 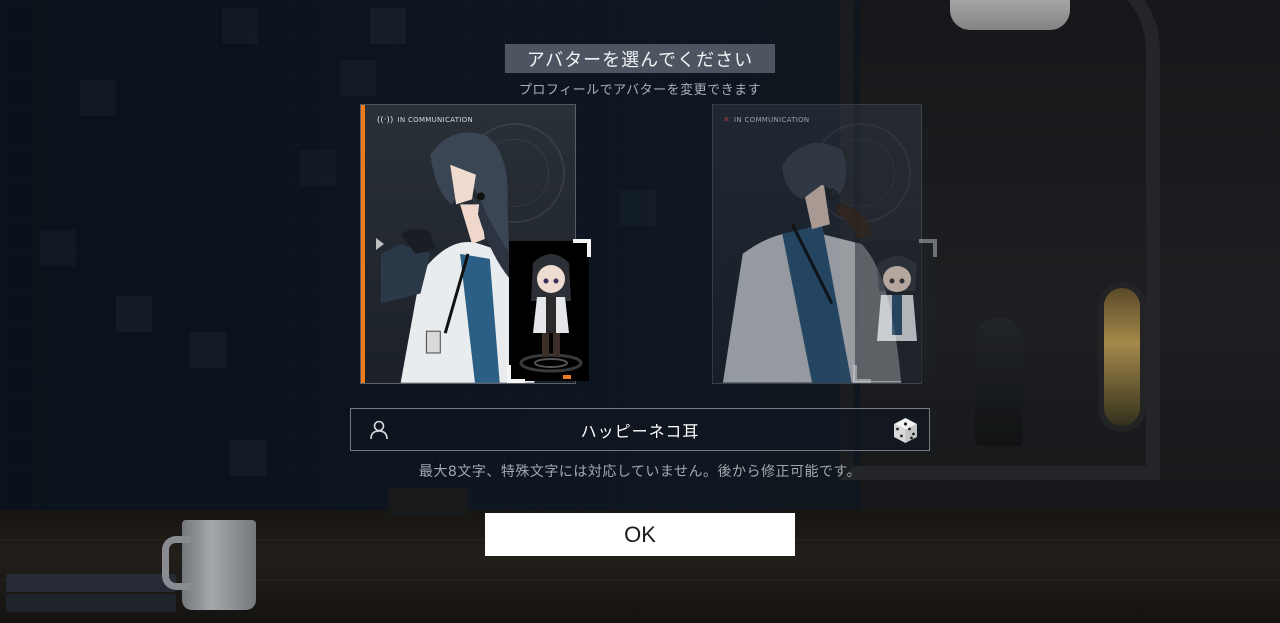 I want to click on name-hint: 最大8文字、特殊文字には対応していません。後から修正可能です。, so click(x=640, y=472).